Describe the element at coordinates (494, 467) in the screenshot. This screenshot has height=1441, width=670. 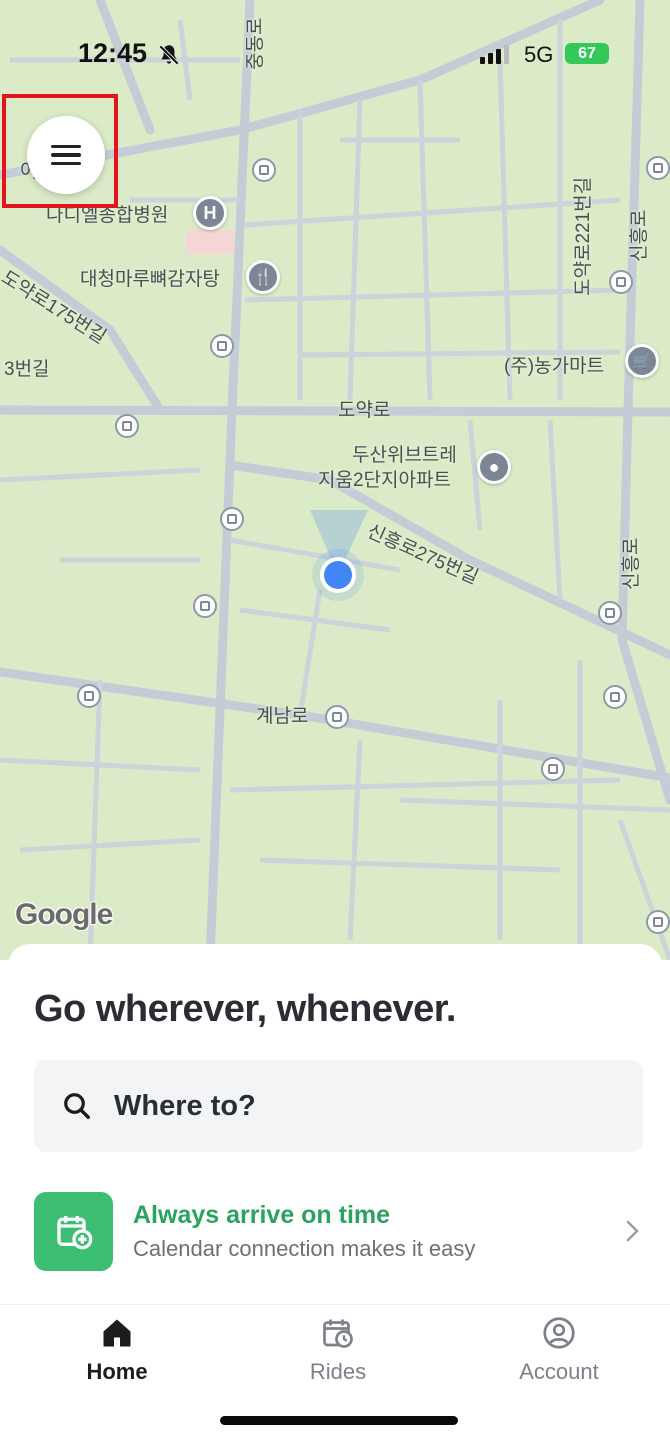
I see `place-pin-icon: ●` at that location.